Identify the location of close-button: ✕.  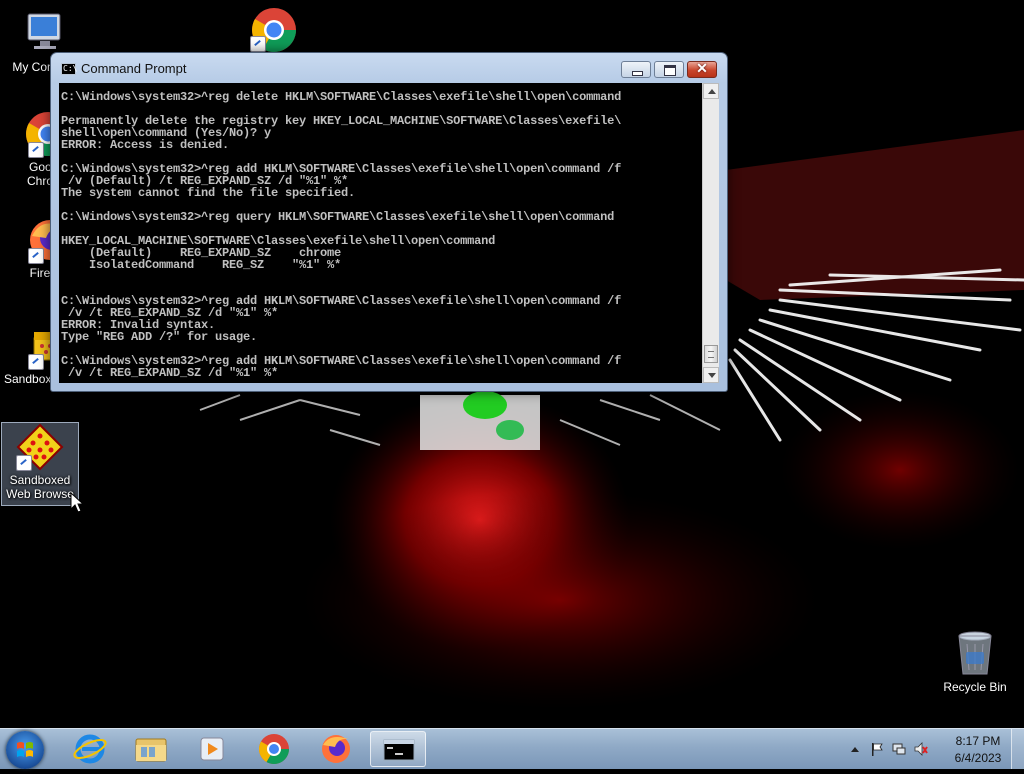
(702, 69).